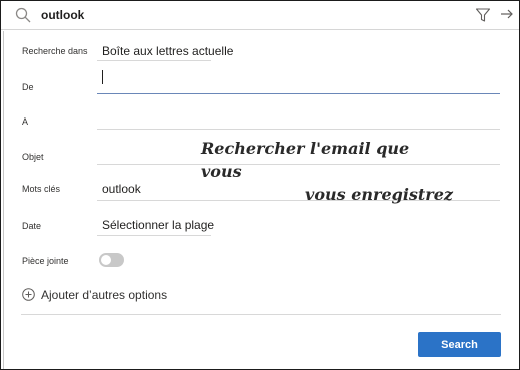  What do you see at coordinates (104, 295) in the screenshot?
I see `add-more-options-link: Ajouter d’autres options` at bounding box center [104, 295].